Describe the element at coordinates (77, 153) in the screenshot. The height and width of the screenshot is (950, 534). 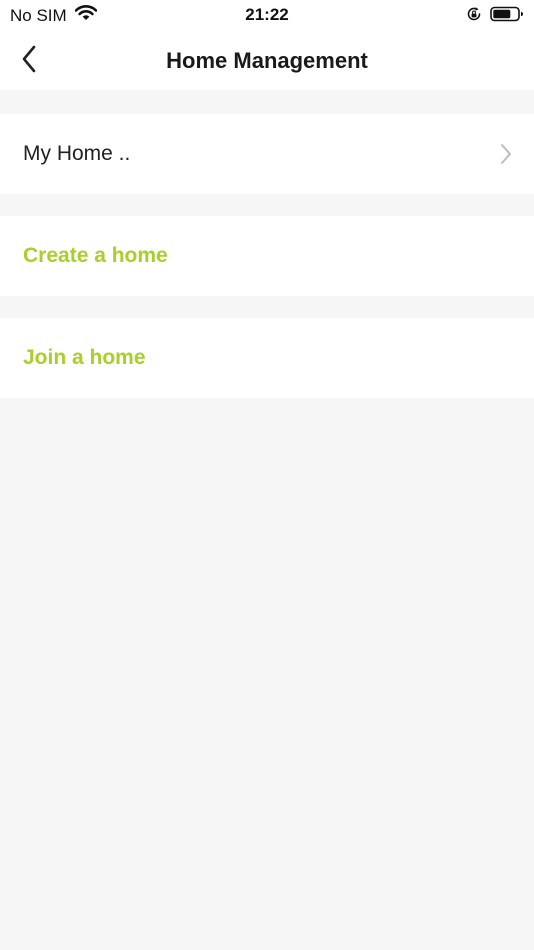
I see `home-name: My Home ..` at that location.